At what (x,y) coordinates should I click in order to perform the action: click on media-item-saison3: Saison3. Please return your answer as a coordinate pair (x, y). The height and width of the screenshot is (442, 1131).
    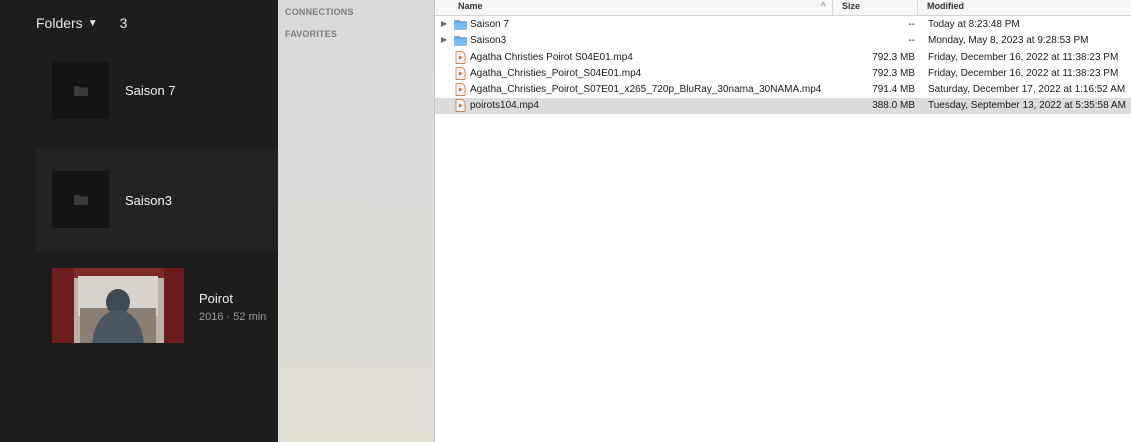
    Looking at the image, I should click on (157, 200).